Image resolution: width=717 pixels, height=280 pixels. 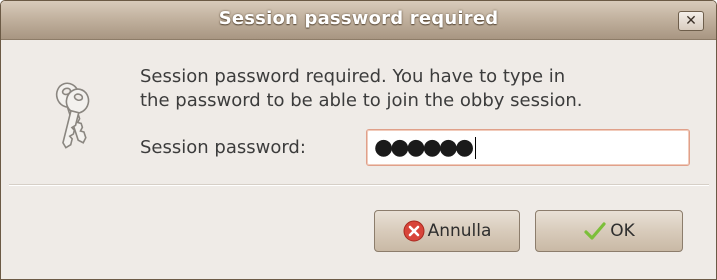 What do you see at coordinates (223, 147) in the screenshot?
I see `password-label: Session password:` at bounding box center [223, 147].